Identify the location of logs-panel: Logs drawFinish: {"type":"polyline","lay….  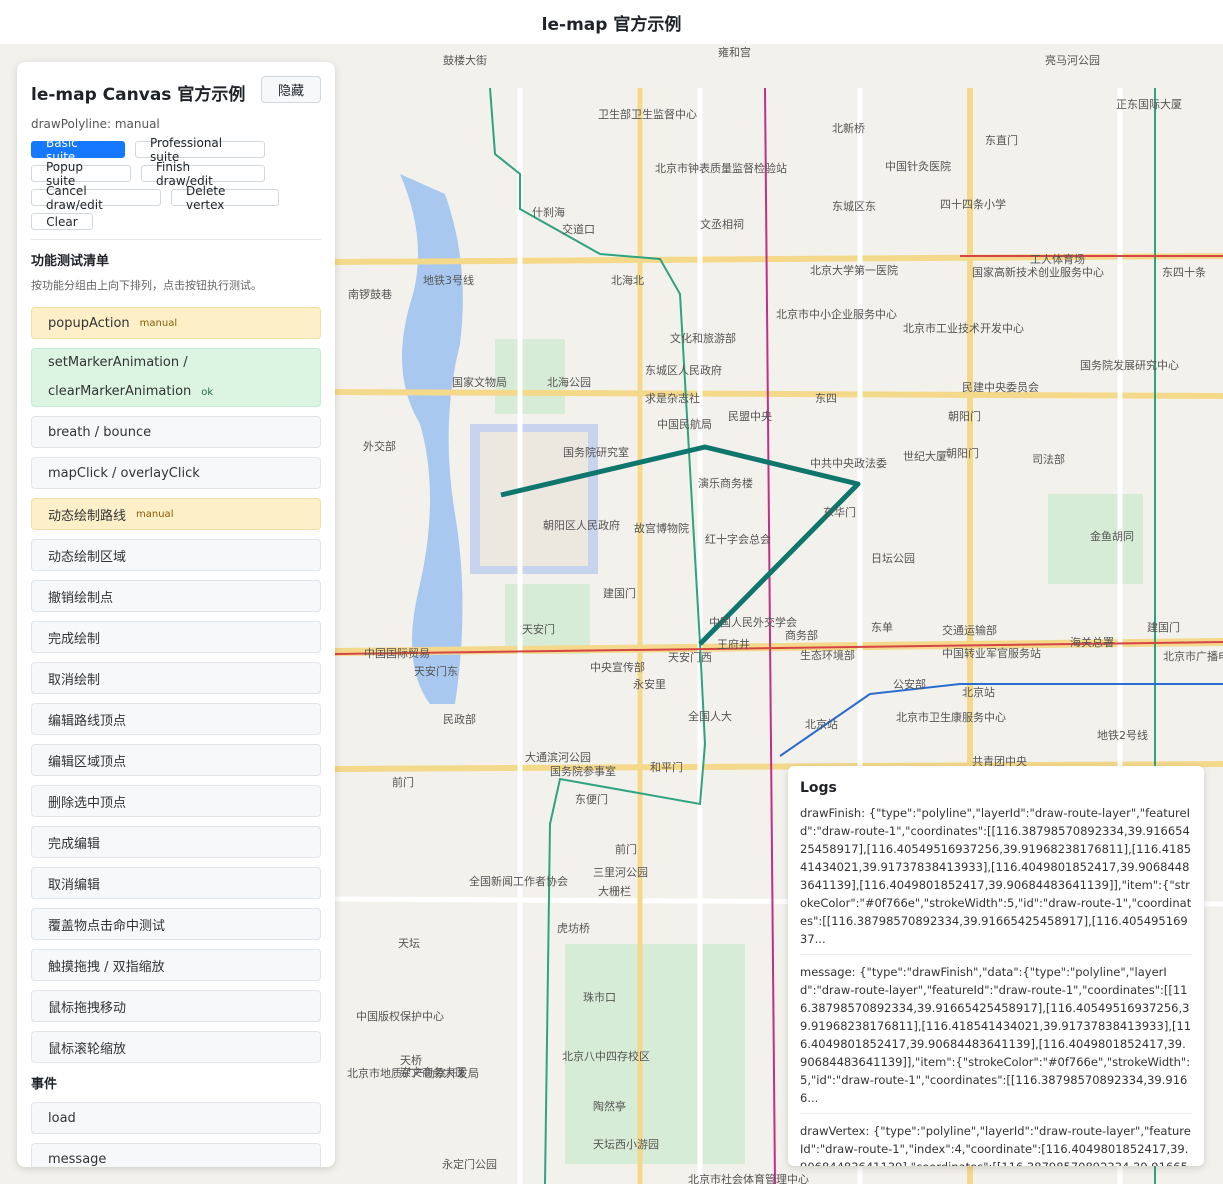
(996, 966).